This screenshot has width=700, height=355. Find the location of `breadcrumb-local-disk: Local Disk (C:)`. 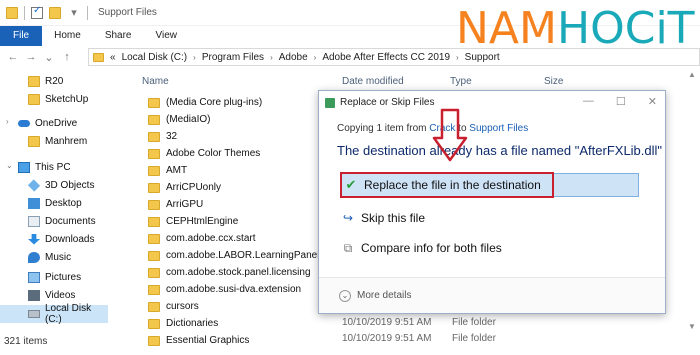

breadcrumb-local-disk: Local Disk (C:) is located at coordinates (155, 57).